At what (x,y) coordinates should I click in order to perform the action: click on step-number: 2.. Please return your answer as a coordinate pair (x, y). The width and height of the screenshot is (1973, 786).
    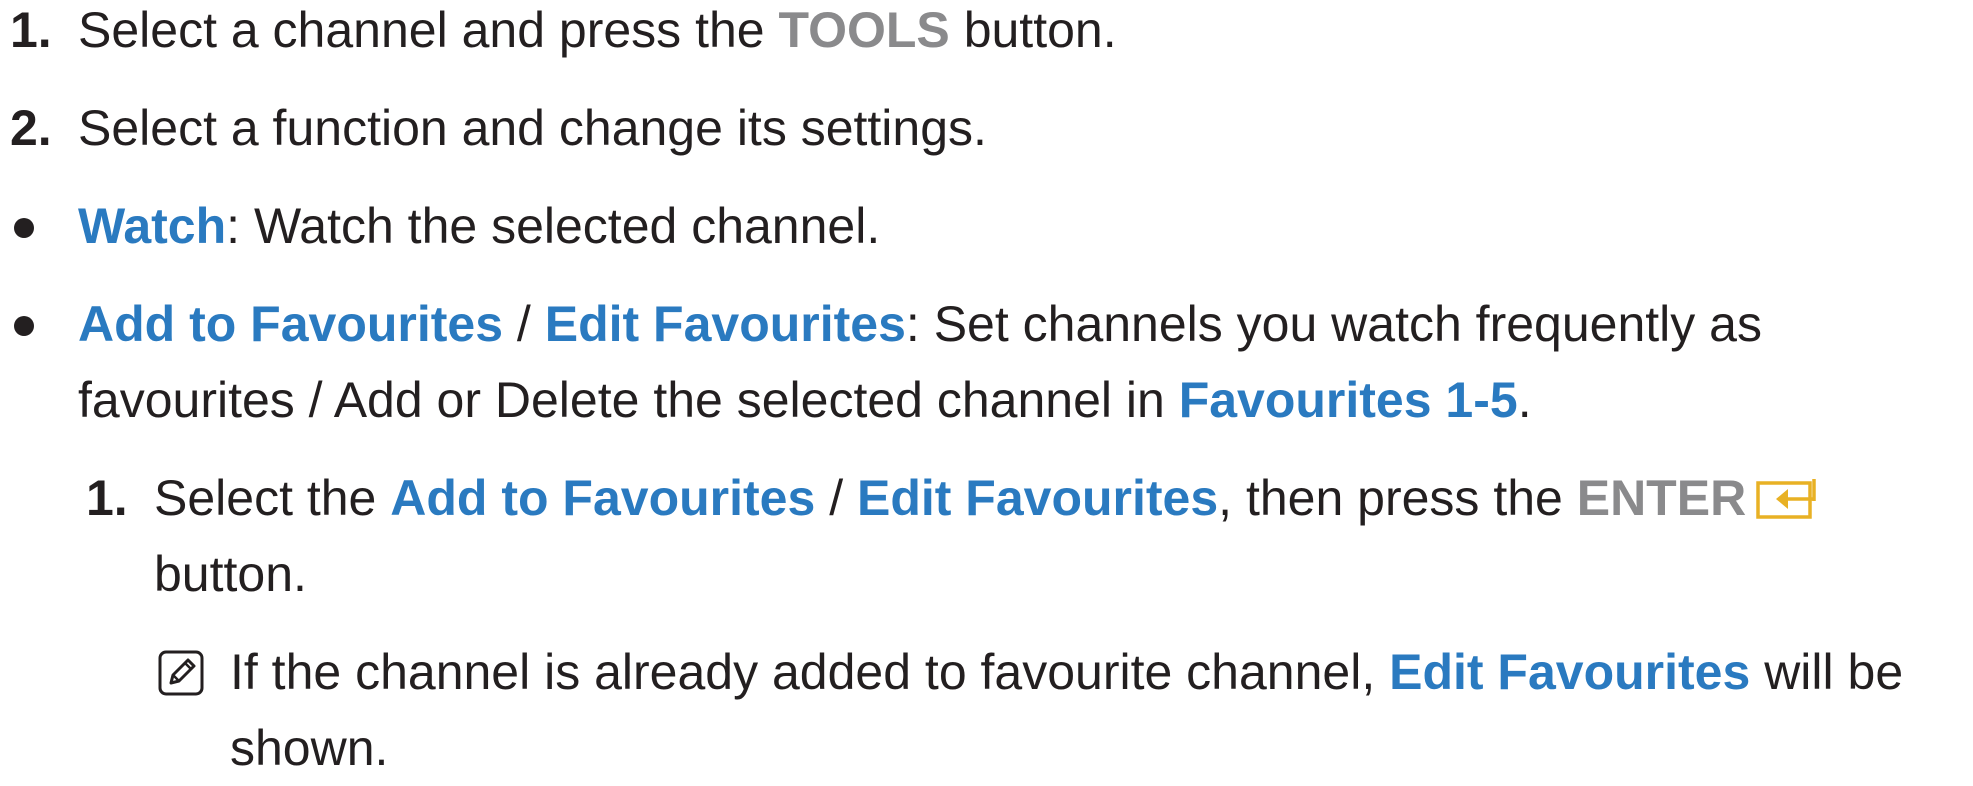
    Looking at the image, I should click on (31, 128).